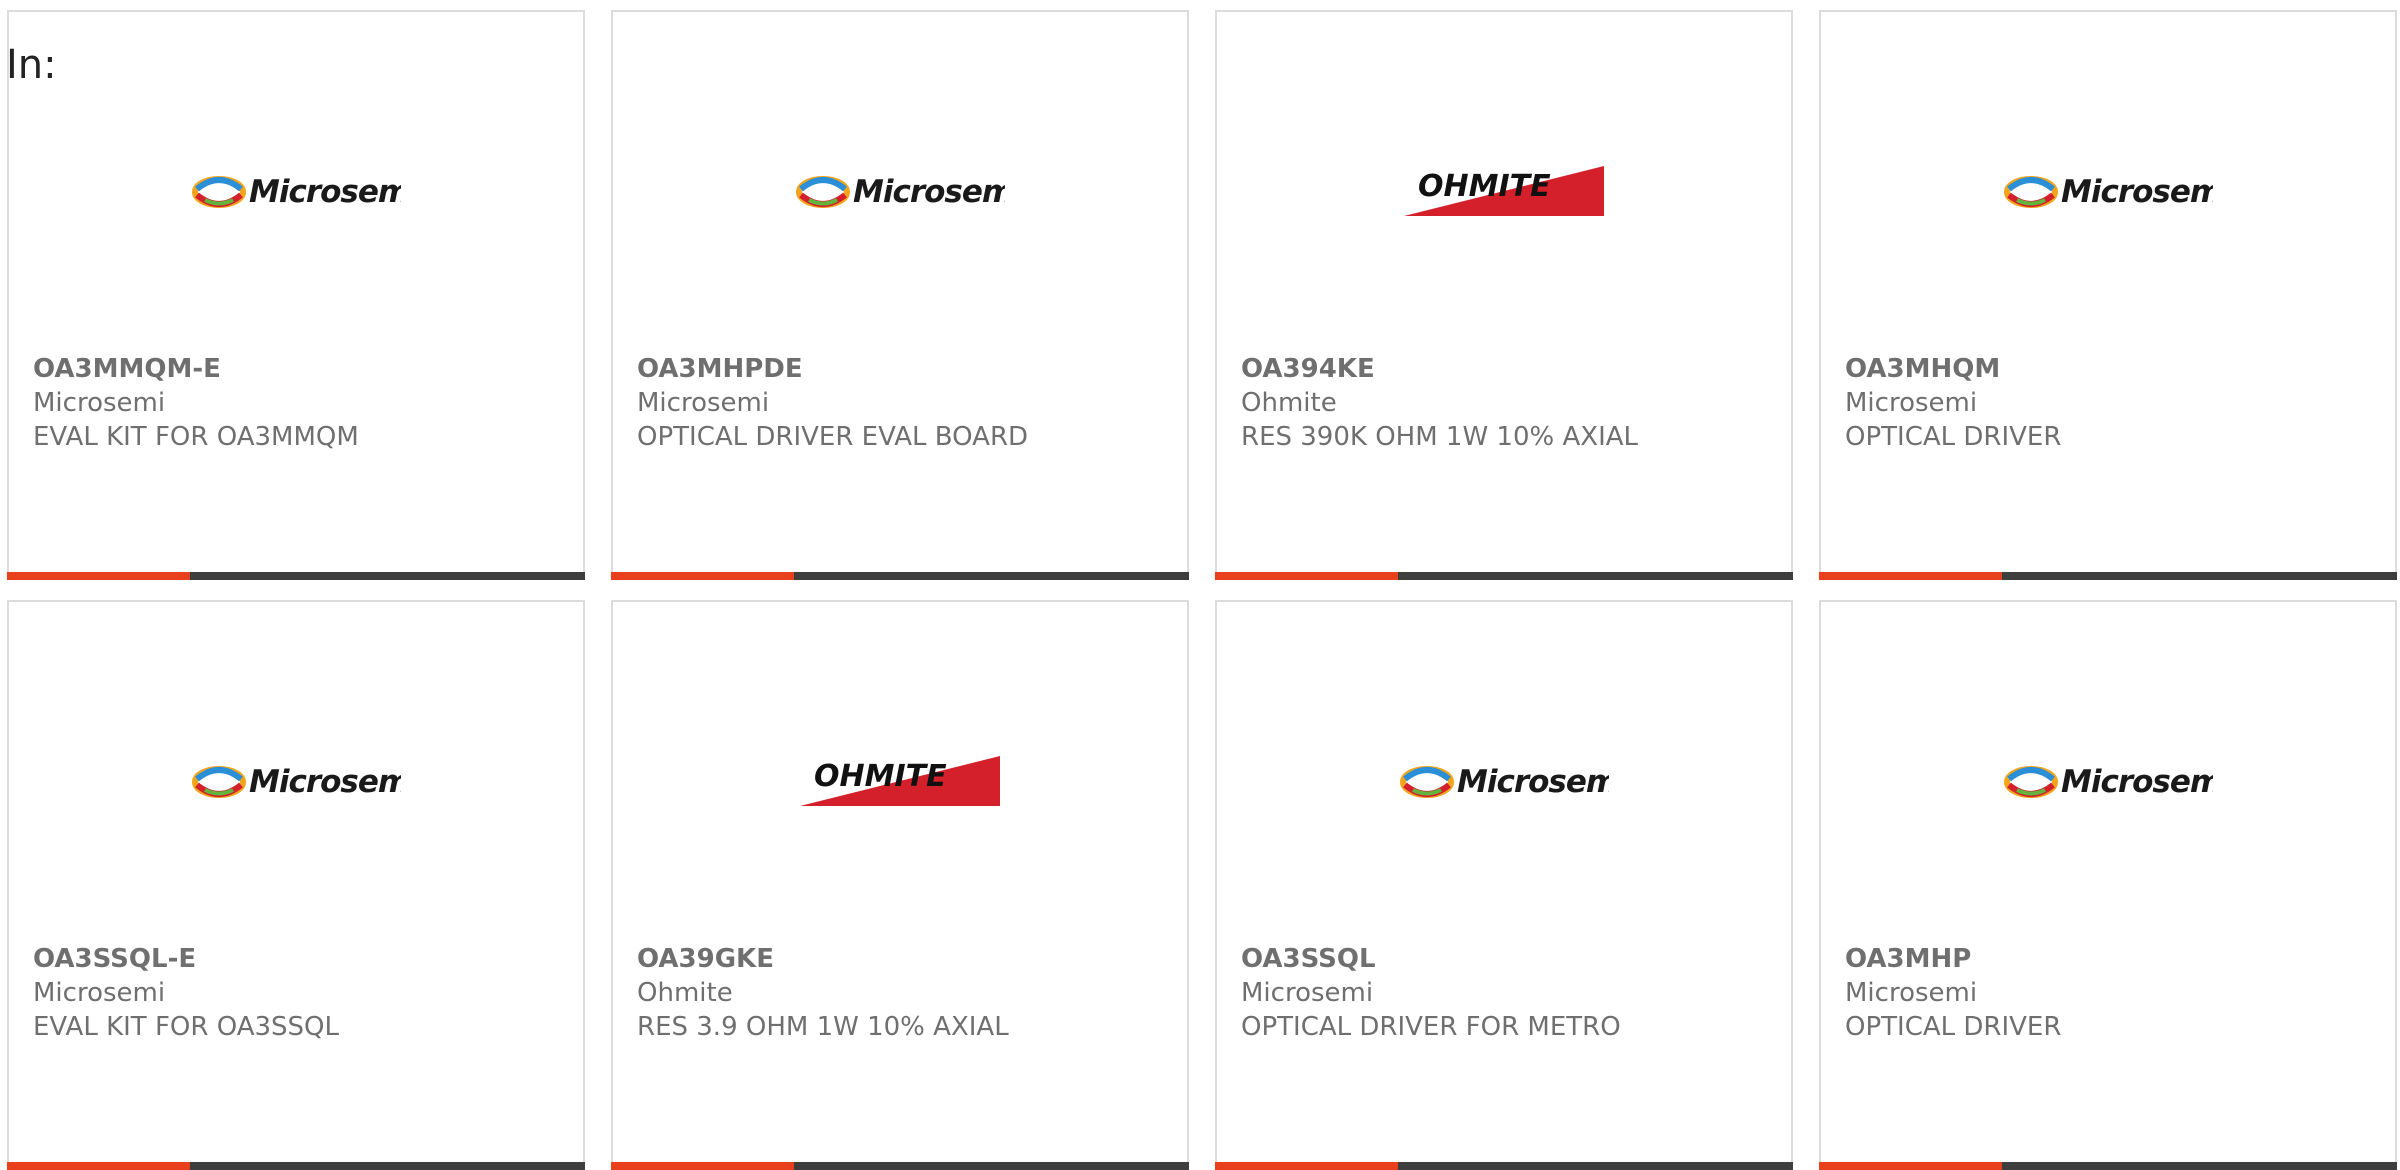  What do you see at coordinates (904, 959) in the screenshot?
I see `part-number: OA39GKE` at bounding box center [904, 959].